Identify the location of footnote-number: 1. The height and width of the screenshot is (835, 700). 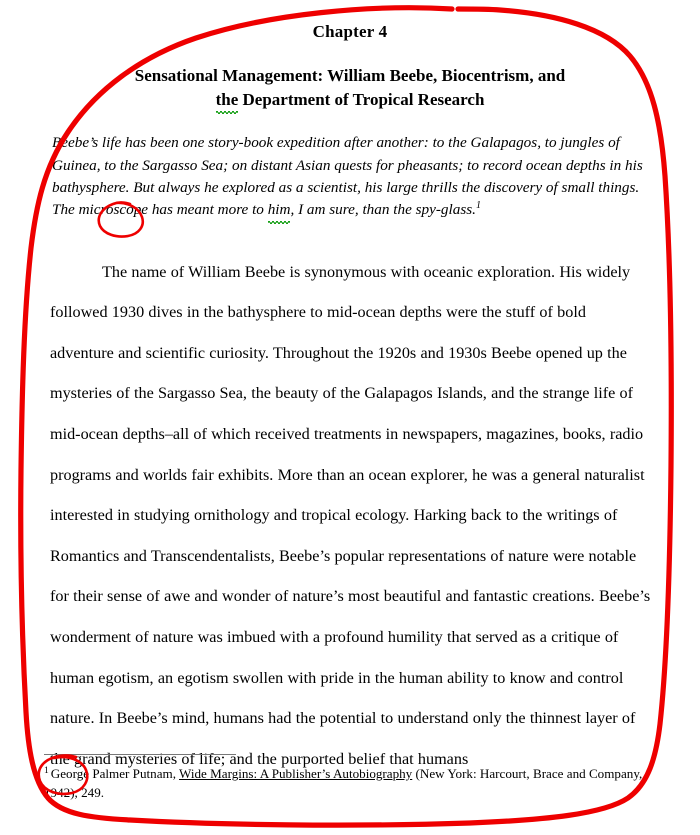
(46, 770).